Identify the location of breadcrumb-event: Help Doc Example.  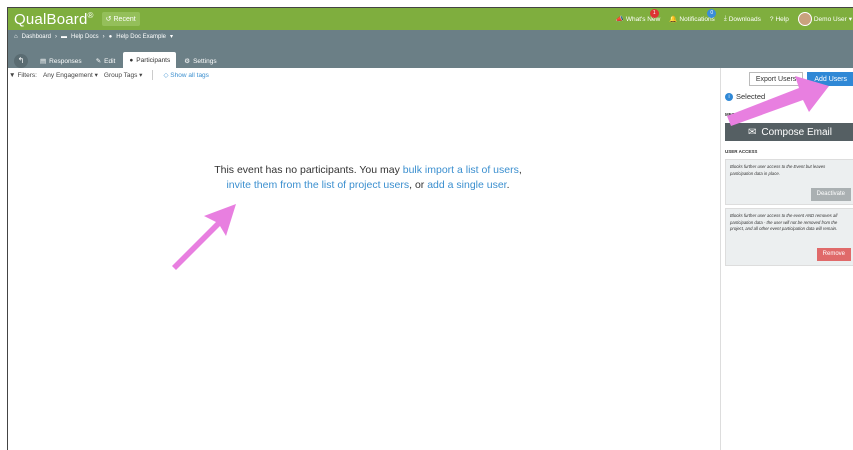
(141, 37).